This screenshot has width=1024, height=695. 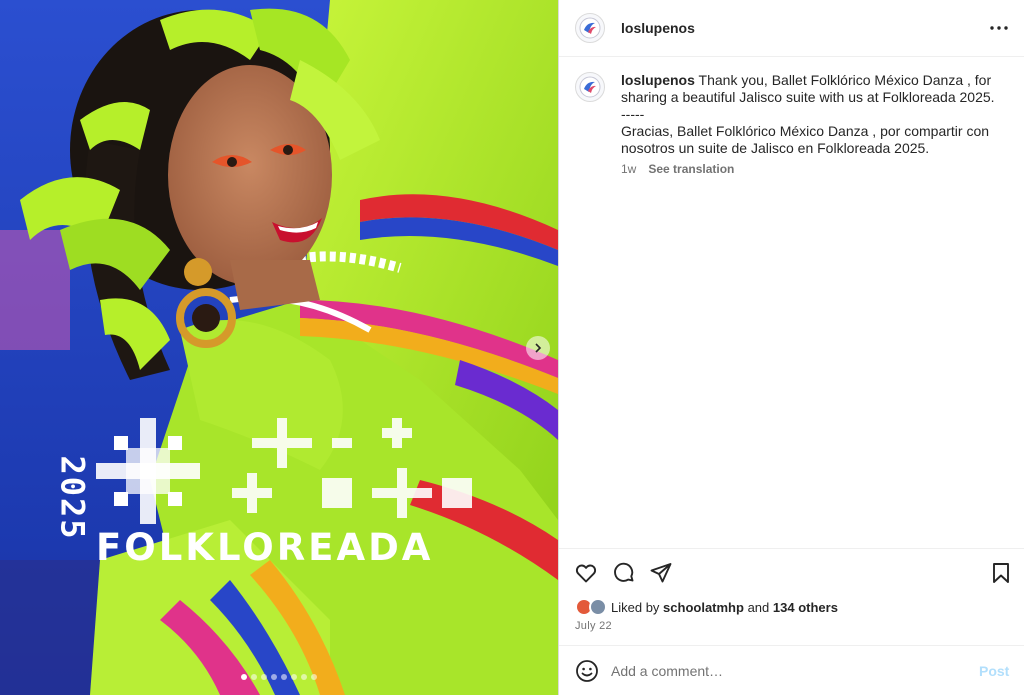 I want to click on likes-summary: Liked by schoolatmhp and 134 others, so click(x=706, y=607).